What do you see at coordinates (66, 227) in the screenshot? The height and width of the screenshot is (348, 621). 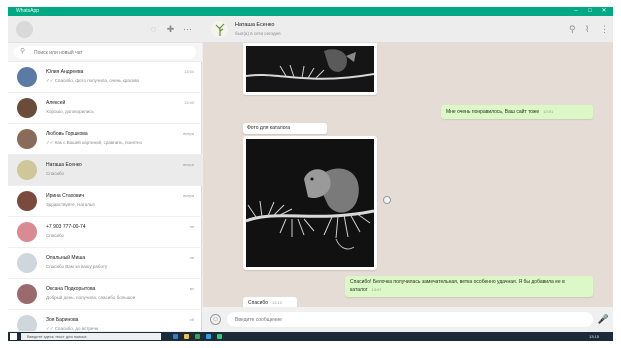 I see `chat-name: +7 903 777-00-74` at bounding box center [66, 227].